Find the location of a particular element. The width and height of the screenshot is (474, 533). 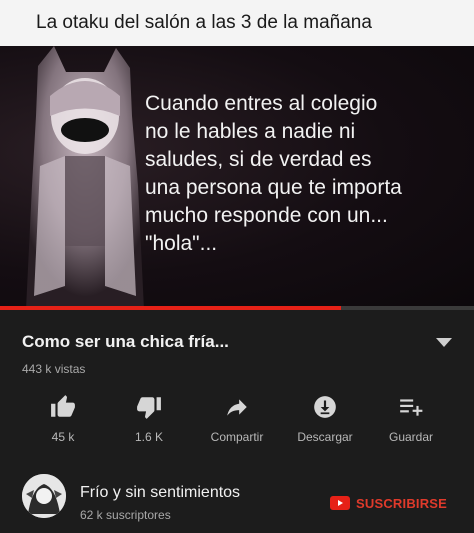

view-count: 443 k vistas is located at coordinates (54, 369).